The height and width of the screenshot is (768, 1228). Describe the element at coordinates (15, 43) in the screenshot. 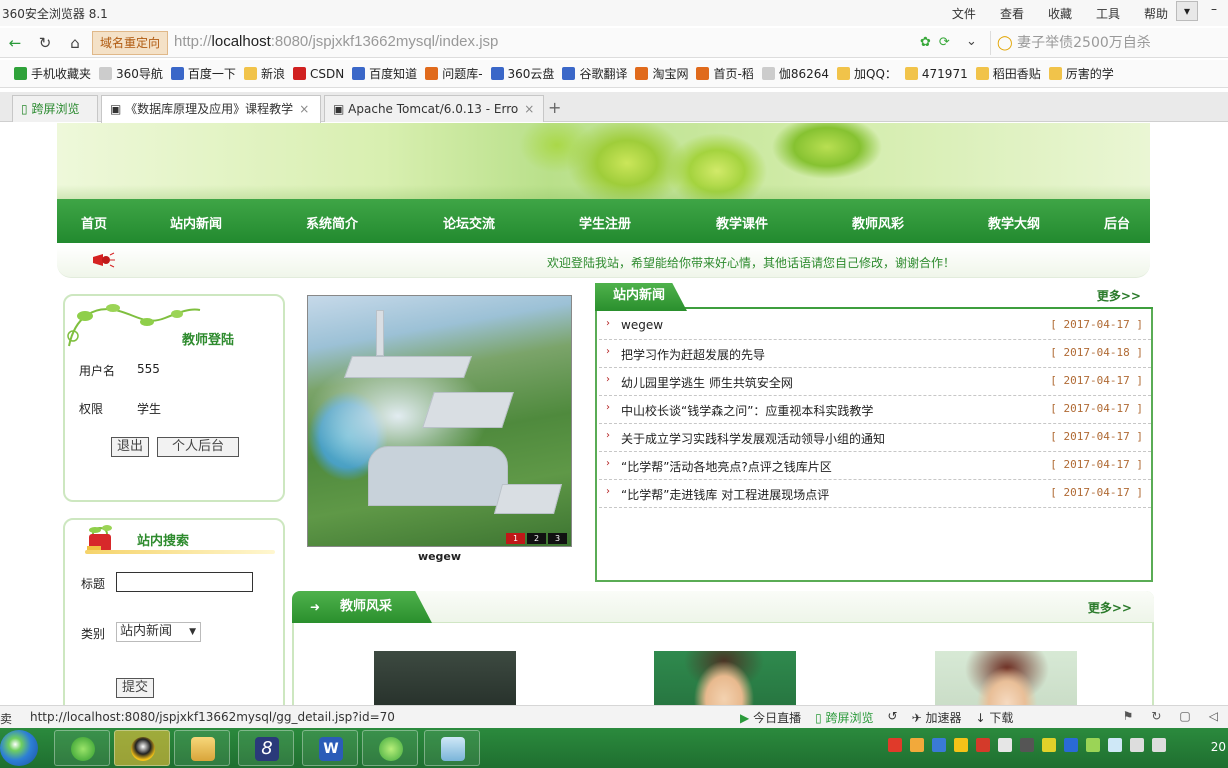

I see `back-icon: ←` at that location.